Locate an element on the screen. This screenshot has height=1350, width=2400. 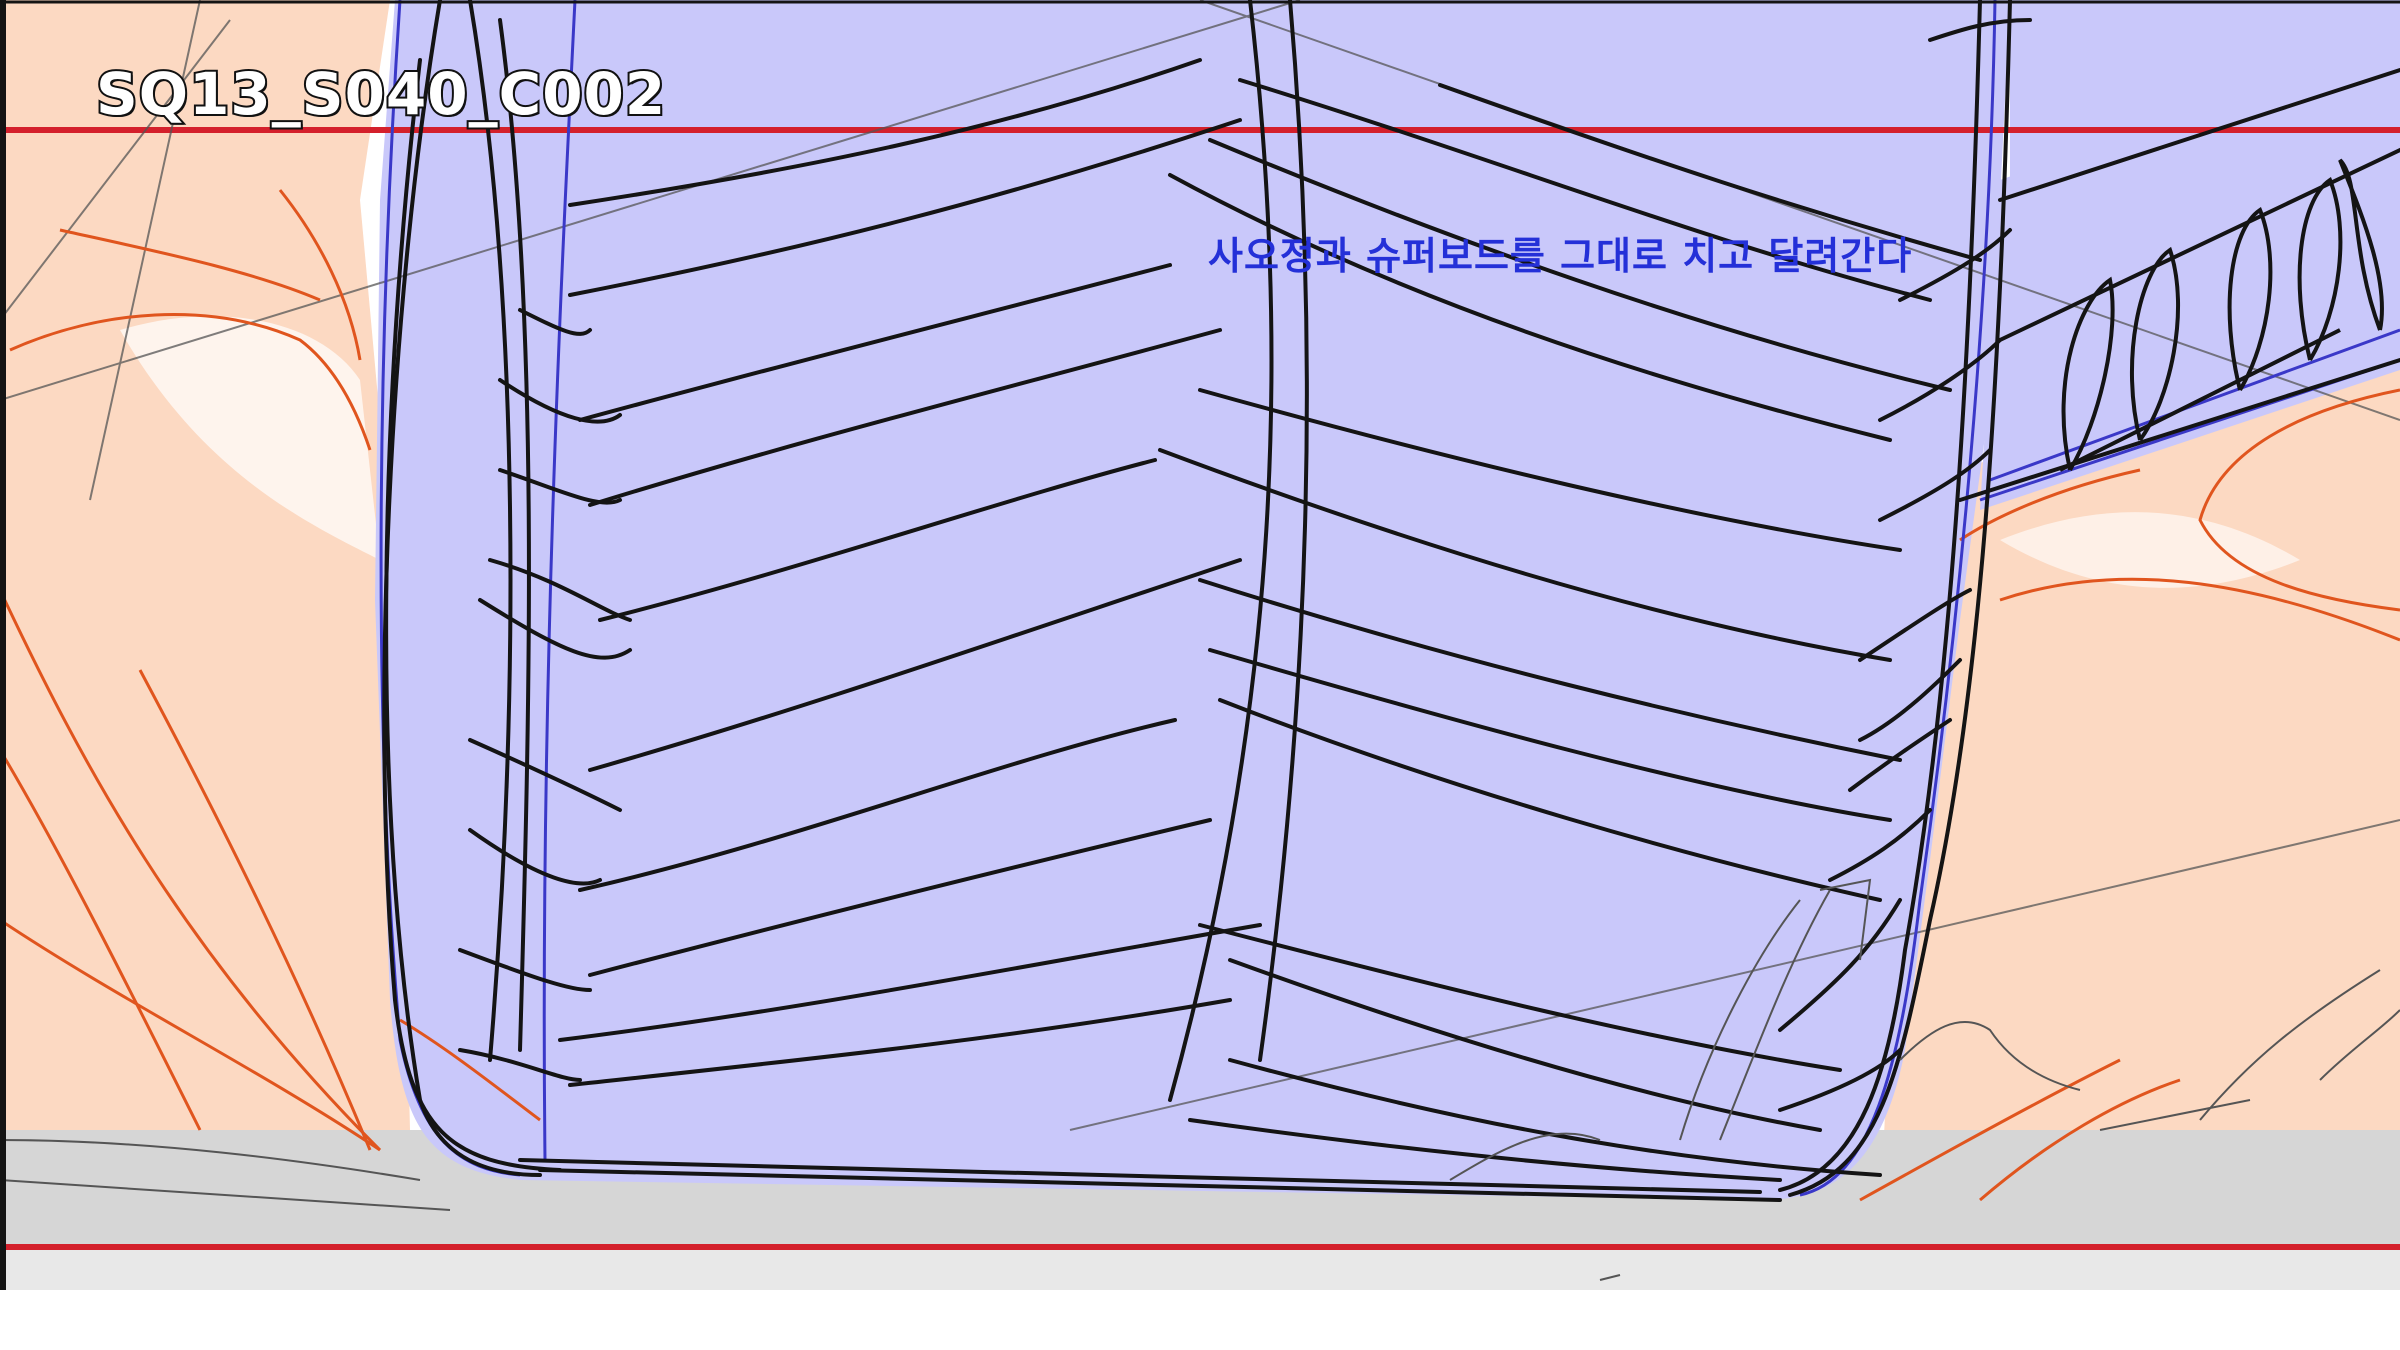
shot-code-label: SQ13_S040_C002 is located at coordinates (380, 94).